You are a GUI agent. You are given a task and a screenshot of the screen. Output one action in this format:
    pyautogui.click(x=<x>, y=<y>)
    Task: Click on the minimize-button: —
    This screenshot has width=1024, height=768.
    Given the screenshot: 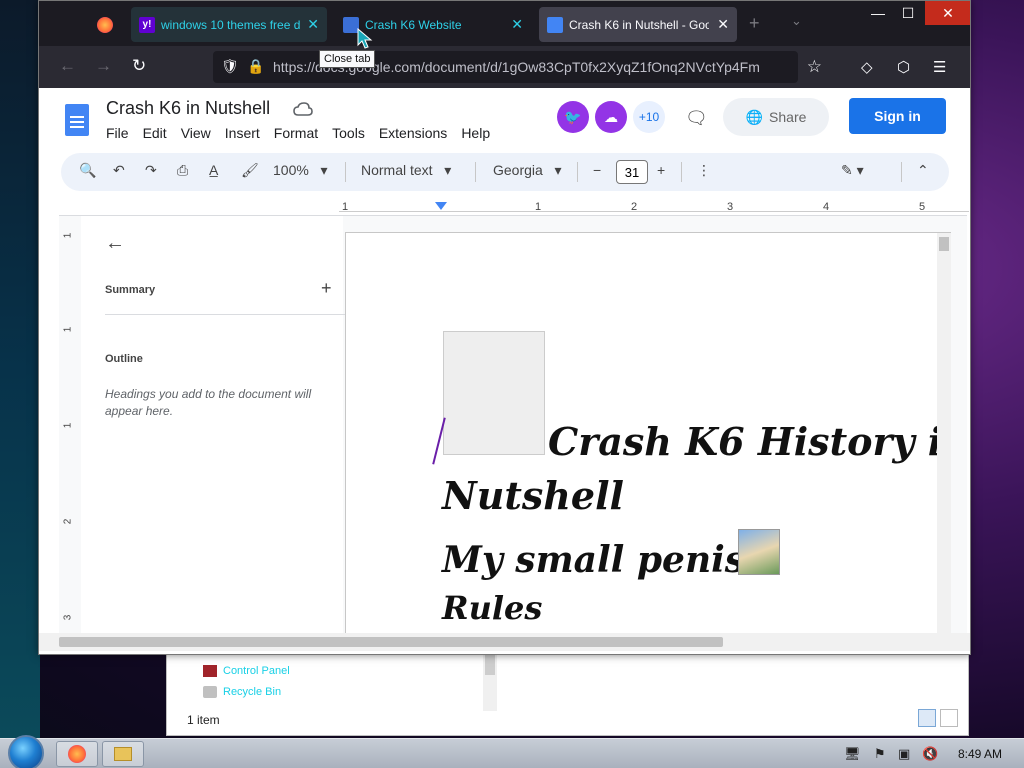 What is the action you would take?
    pyautogui.click(x=878, y=13)
    